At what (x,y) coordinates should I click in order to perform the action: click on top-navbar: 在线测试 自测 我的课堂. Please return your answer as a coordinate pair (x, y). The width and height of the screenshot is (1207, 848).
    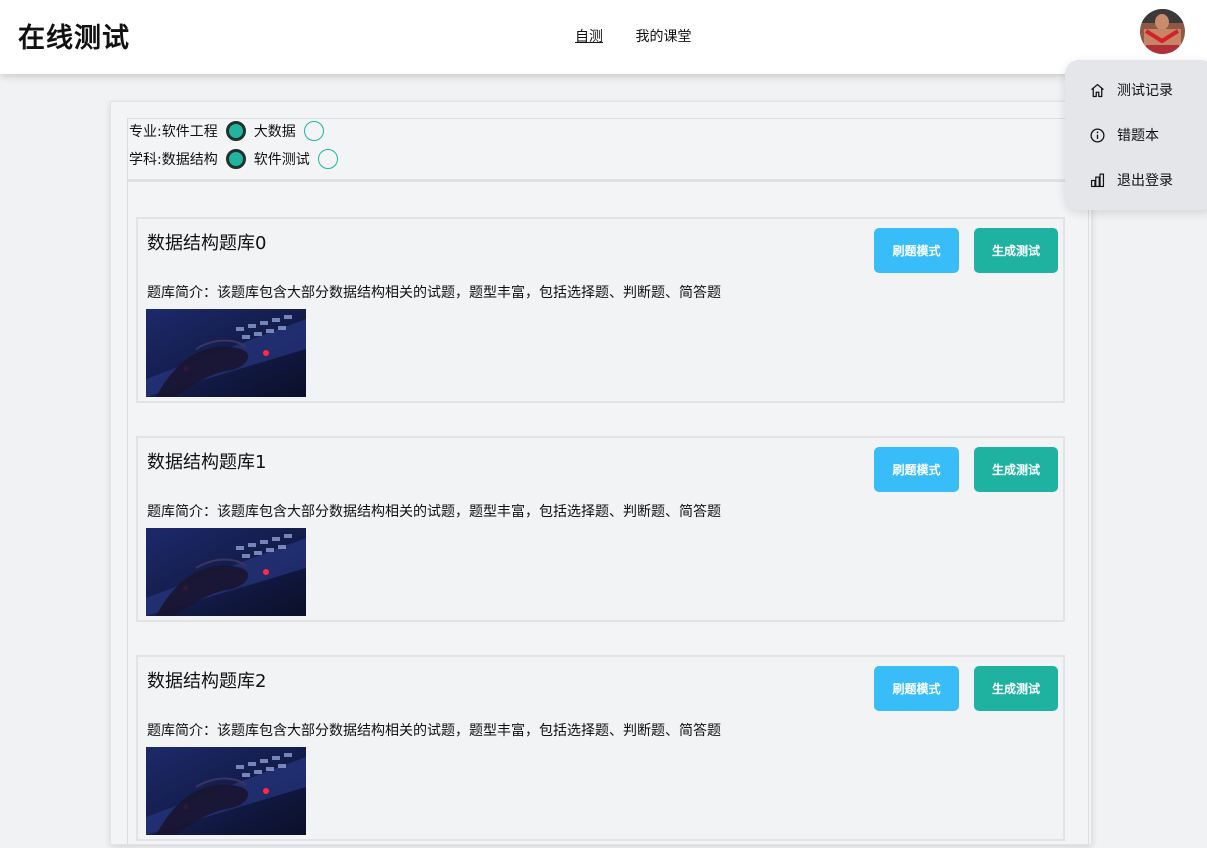
    Looking at the image, I should click on (603, 37).